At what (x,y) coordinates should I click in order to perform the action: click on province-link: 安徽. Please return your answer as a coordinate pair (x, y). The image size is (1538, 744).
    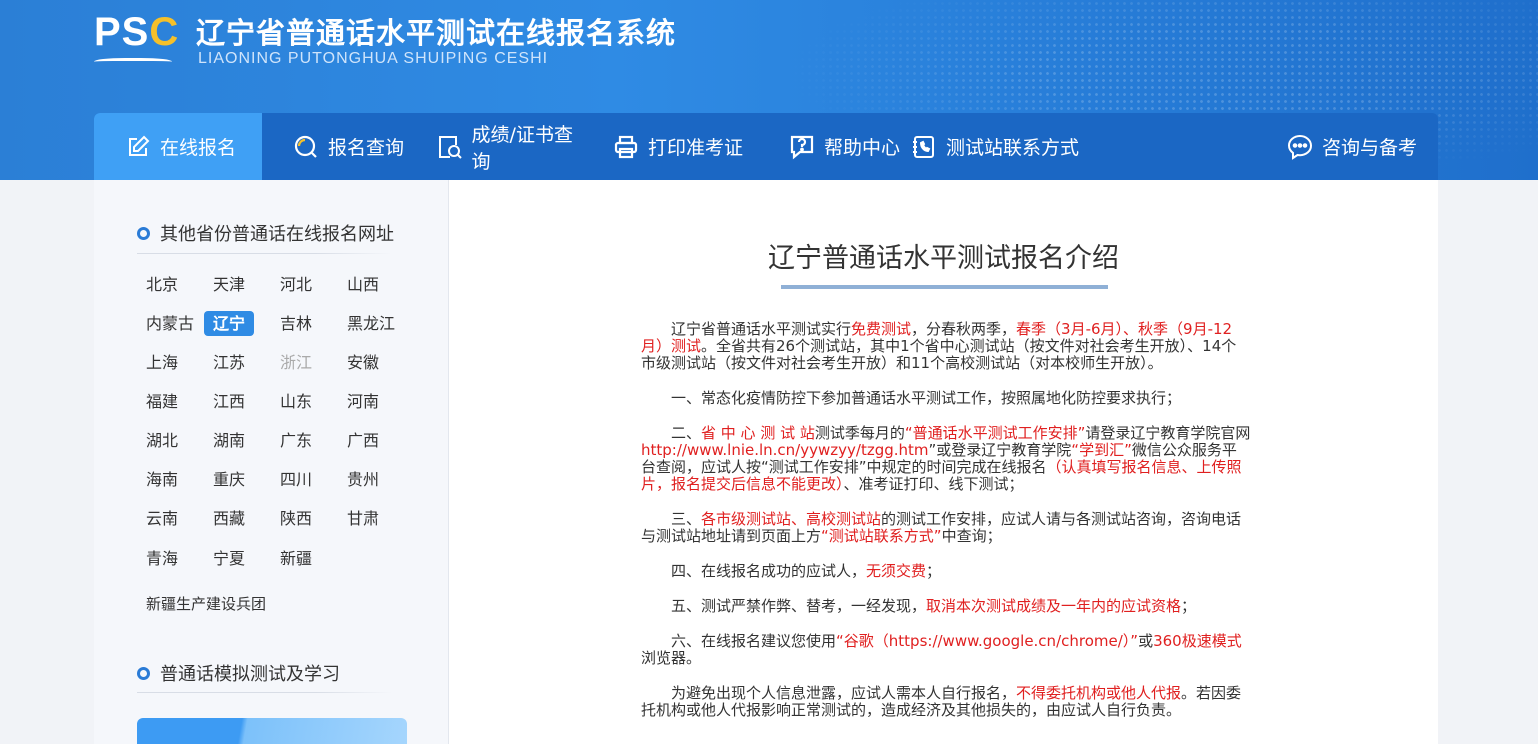
    Looking at the image, I should click on (363, 362).